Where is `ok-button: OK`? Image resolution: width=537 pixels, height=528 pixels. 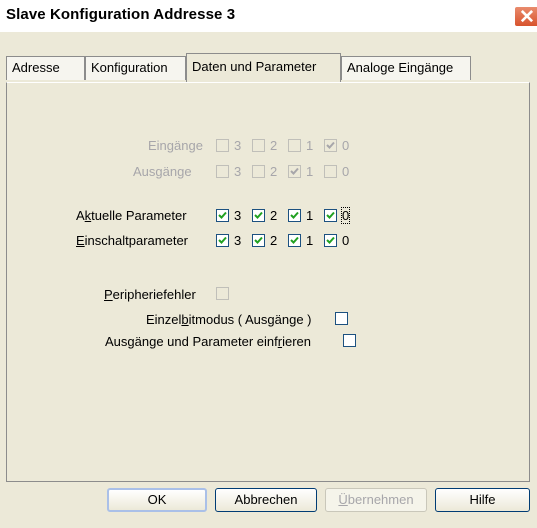 ok-button: OK is located at coordinates (157, 500).